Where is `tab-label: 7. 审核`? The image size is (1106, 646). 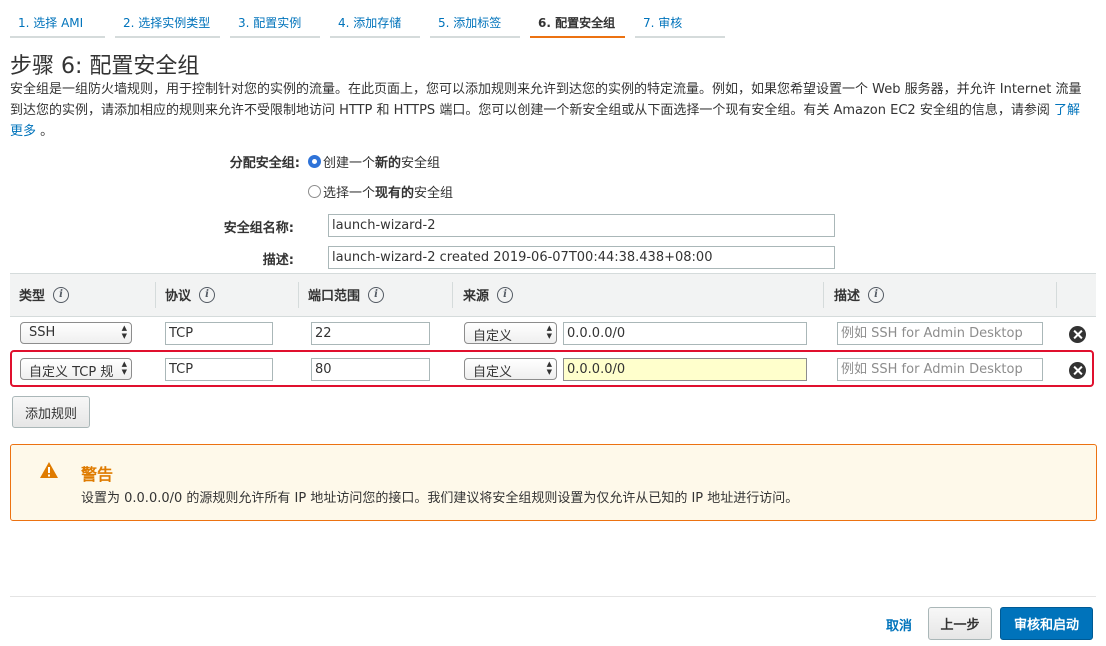
tab-label: 7. 审核 is located at coordinates (663, 23).